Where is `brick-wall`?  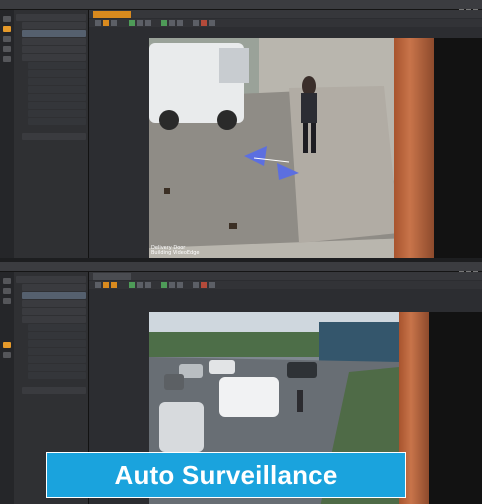 brick-wall is located at coordinates (414, 148).